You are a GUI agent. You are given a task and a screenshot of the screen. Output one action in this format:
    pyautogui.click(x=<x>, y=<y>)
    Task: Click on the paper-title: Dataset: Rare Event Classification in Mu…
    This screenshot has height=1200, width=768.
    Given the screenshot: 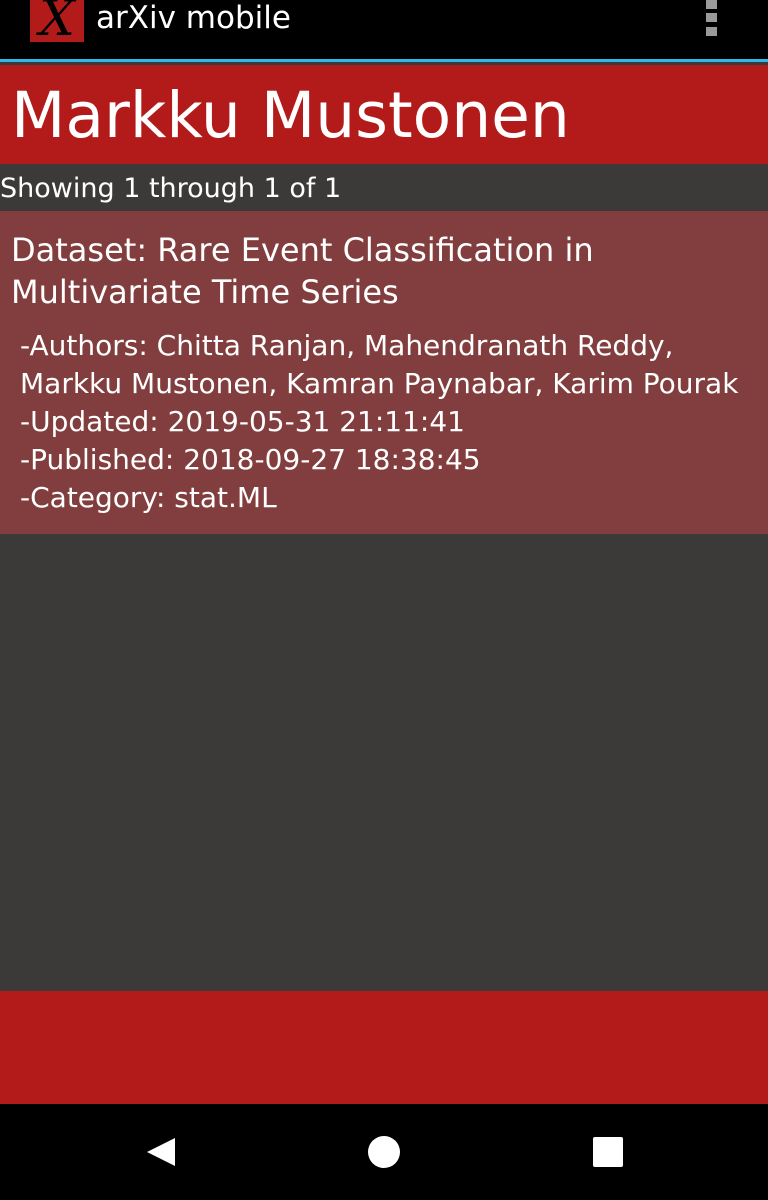 What is the action you would take?
    pyautogui.click(x=302, y=271)
    